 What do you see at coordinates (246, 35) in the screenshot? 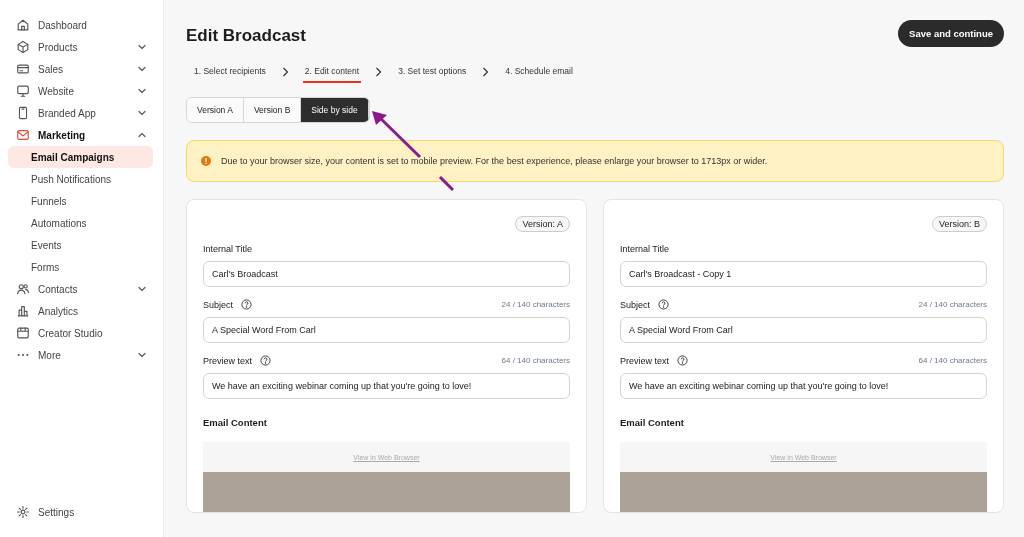
I see `page-title: Edit Broadcast` at bounding box center [246, 35].